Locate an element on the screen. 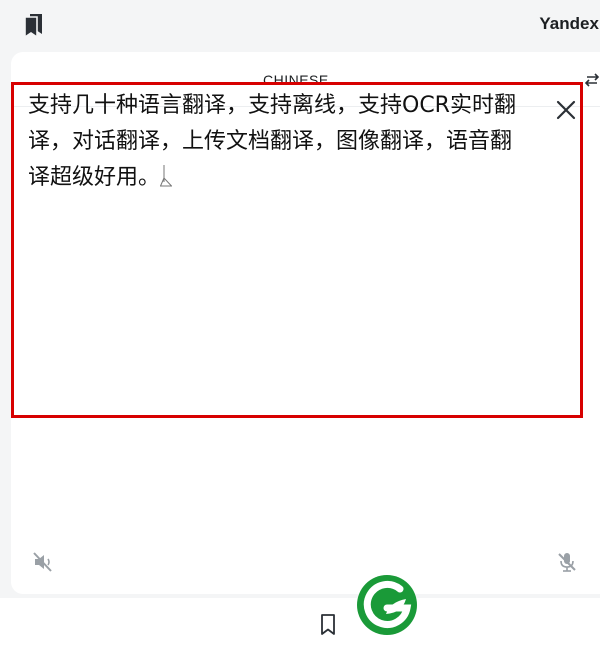 This screenshot has height=645, width=600. bookmark-filled-icon is located at coordinates (33, 25).